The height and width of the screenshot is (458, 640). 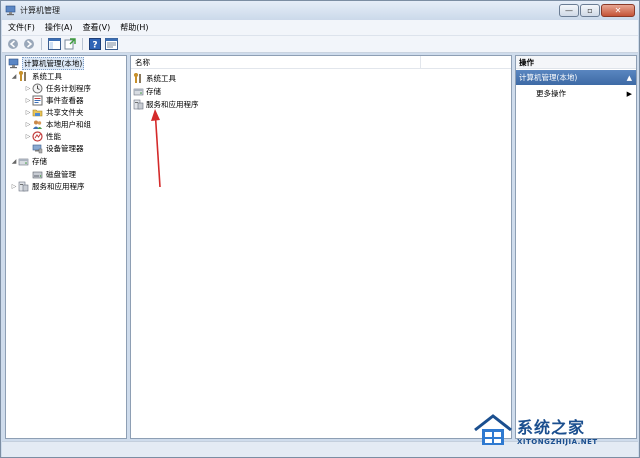 I want to click on export-list-icon, so click(x=70, y=44).